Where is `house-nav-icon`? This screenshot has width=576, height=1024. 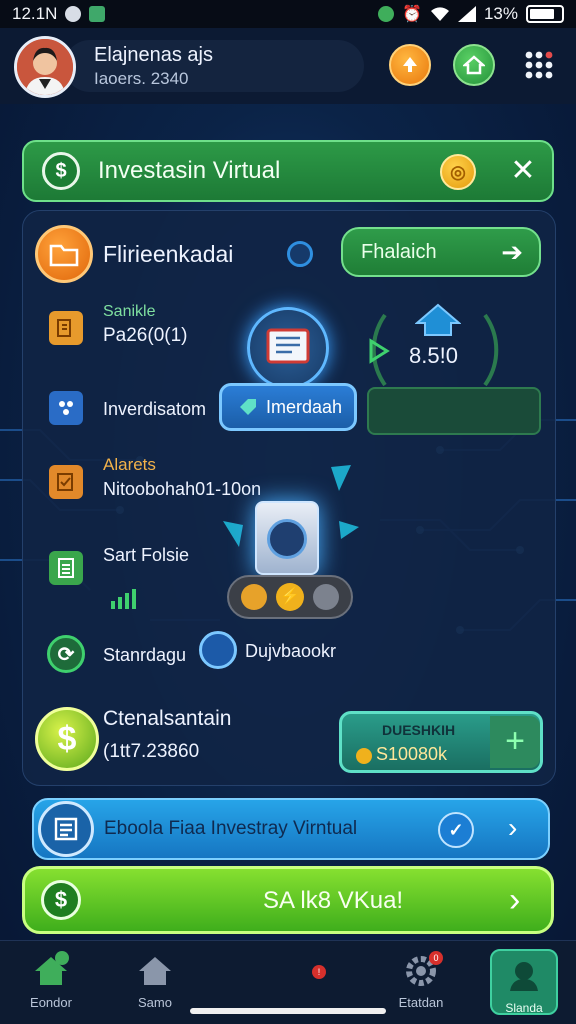
house-nav-icon is located at coordinates (155, 971).